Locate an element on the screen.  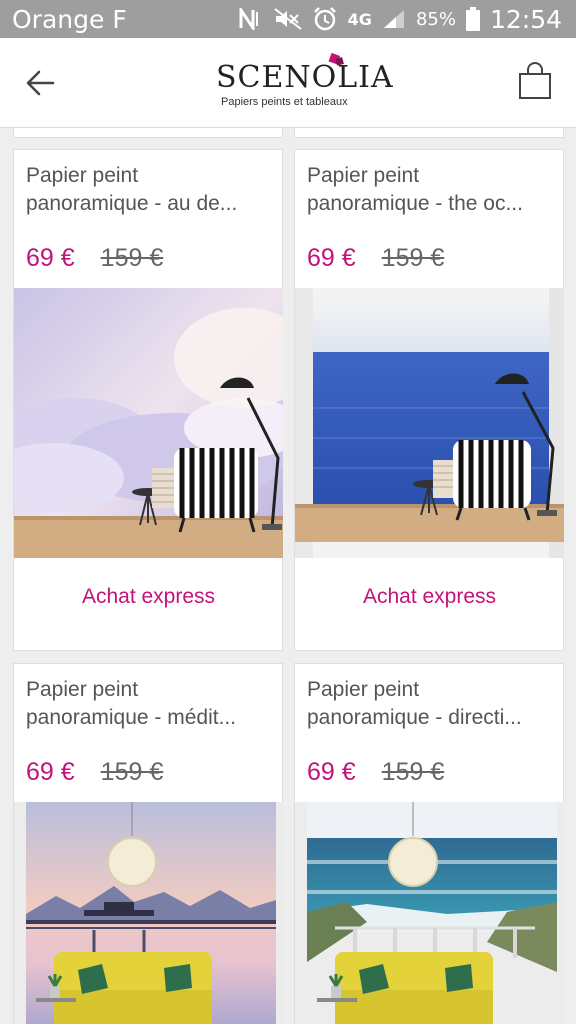
signal-icon is located at coordinates (393, 19).